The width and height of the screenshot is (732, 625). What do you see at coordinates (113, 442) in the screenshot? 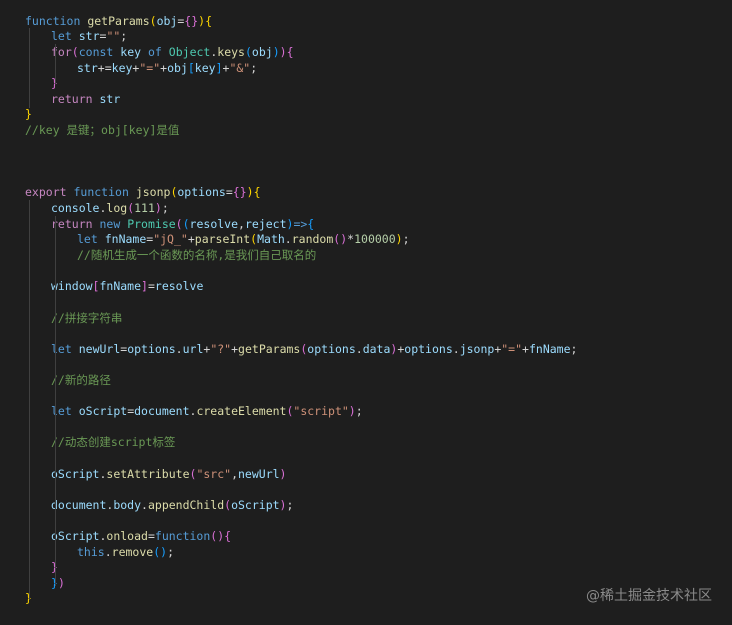
I see `code-line: //动态创建script标签` at bounding box center [113, 442].